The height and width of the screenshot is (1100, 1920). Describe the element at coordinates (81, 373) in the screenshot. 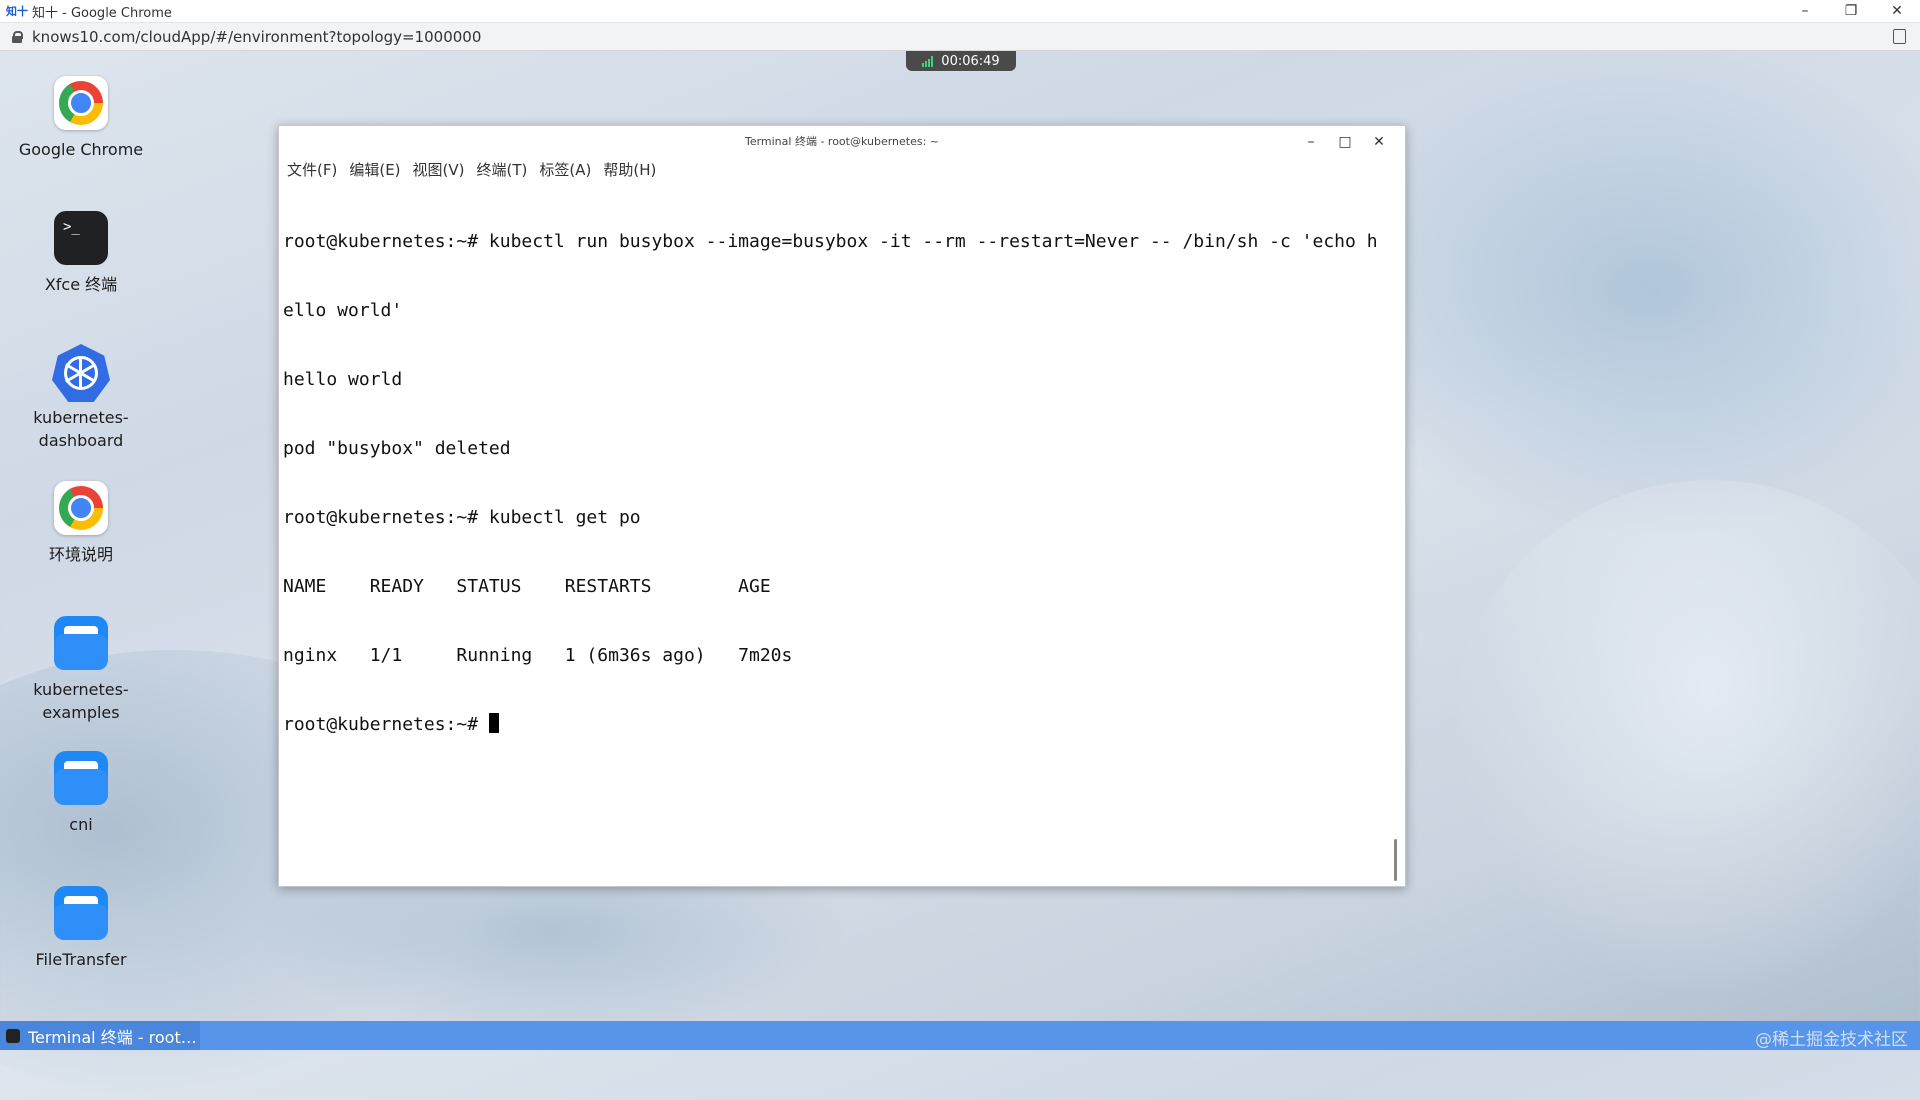

I see `kubernetes-icon` at that location.